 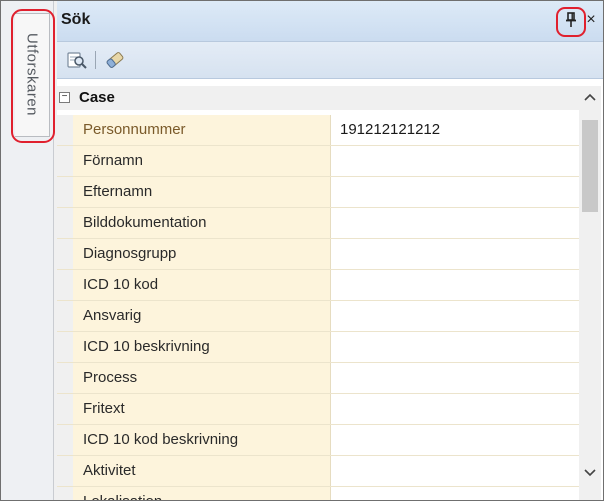 What do you see at coordinates (330, 21) in the screenshot?
I see `panel-titlebar: Sök ×` at bounding box center [330, 21].